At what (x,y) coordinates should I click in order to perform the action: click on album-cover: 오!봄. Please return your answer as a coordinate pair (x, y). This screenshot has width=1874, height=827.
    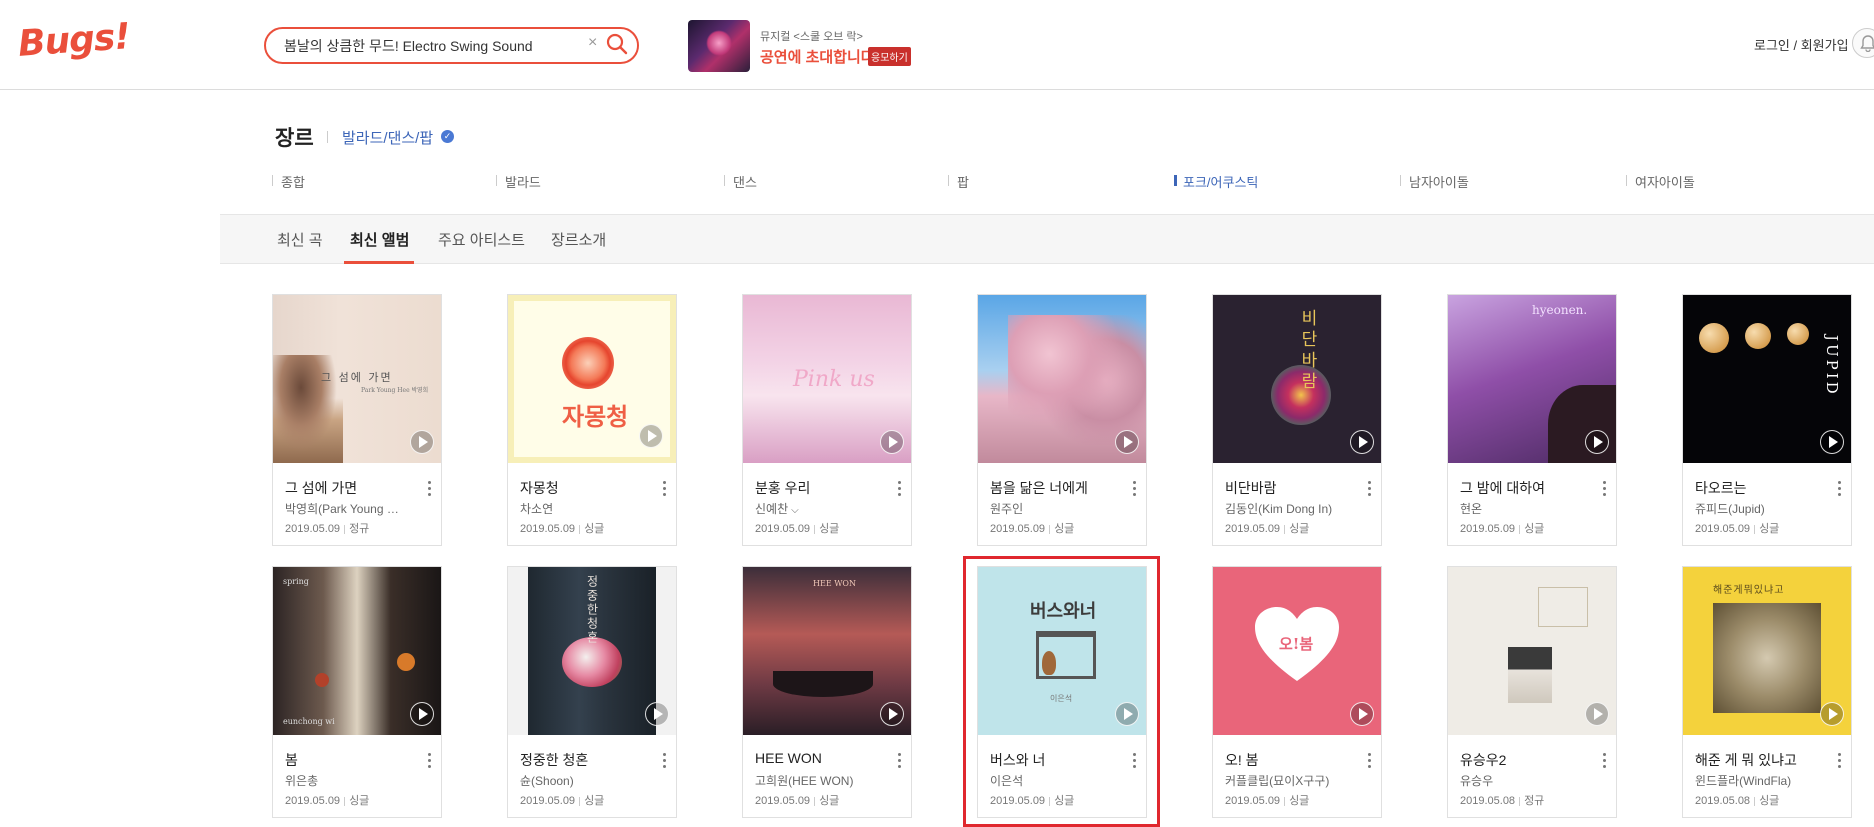
    Looking at the image, I should click on (1297, 651).